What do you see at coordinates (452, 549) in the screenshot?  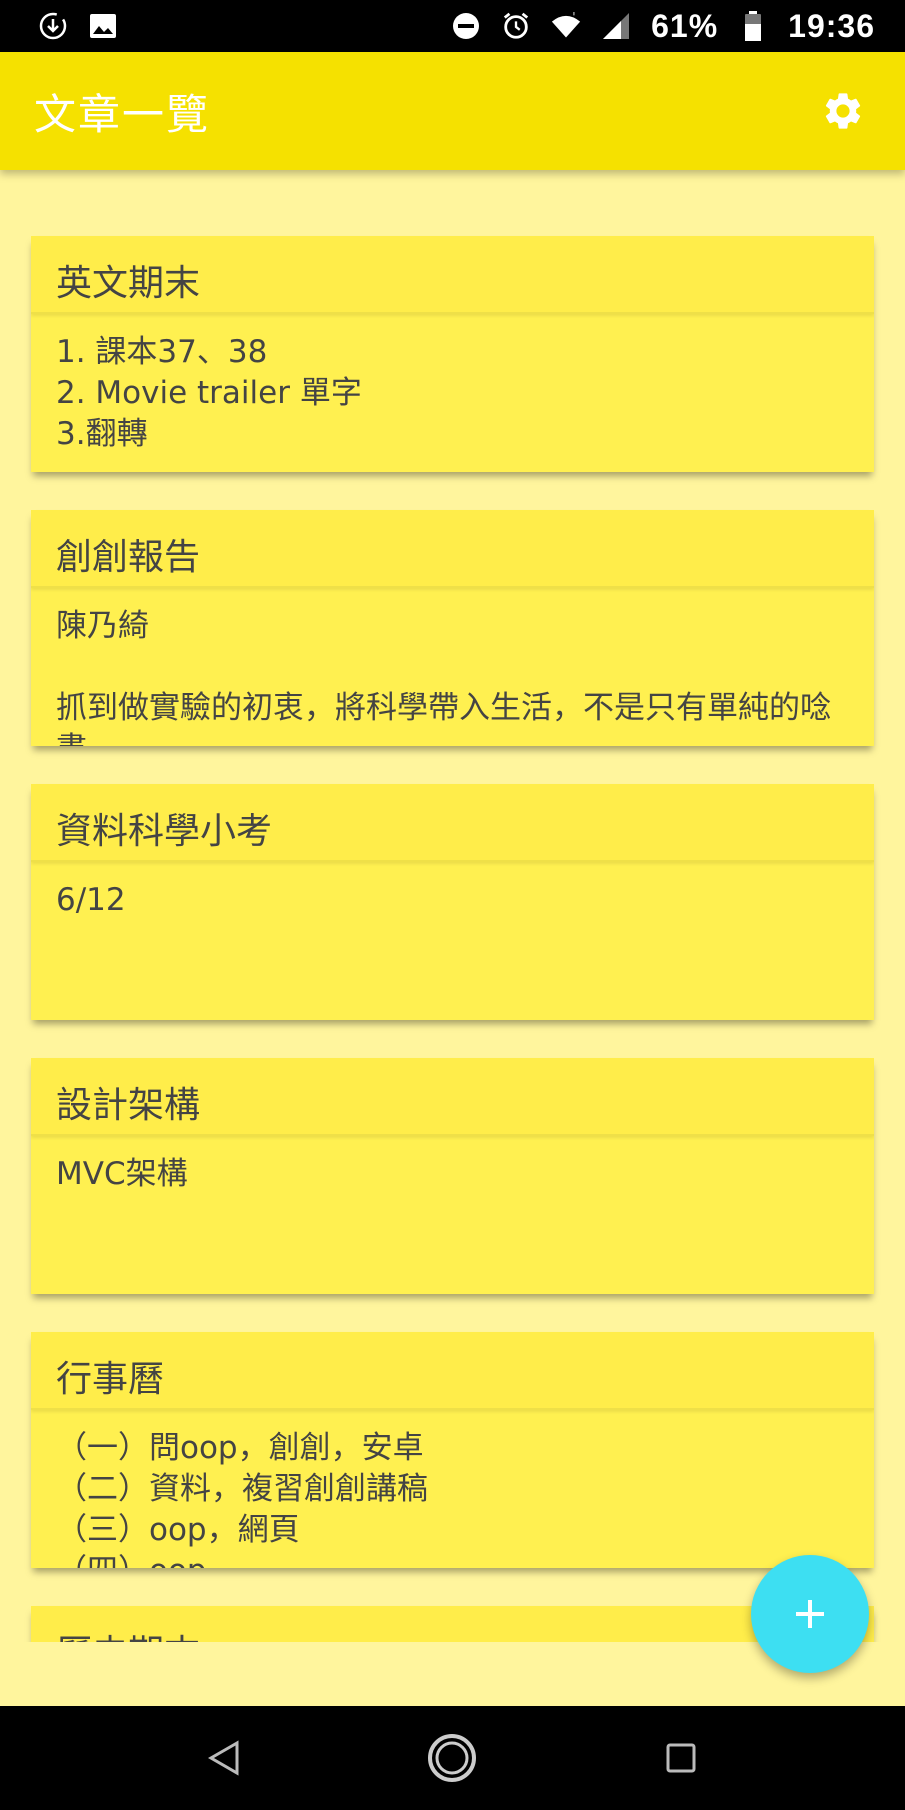 I see `note-title: 創創報告` at bounding box center [452, 549].